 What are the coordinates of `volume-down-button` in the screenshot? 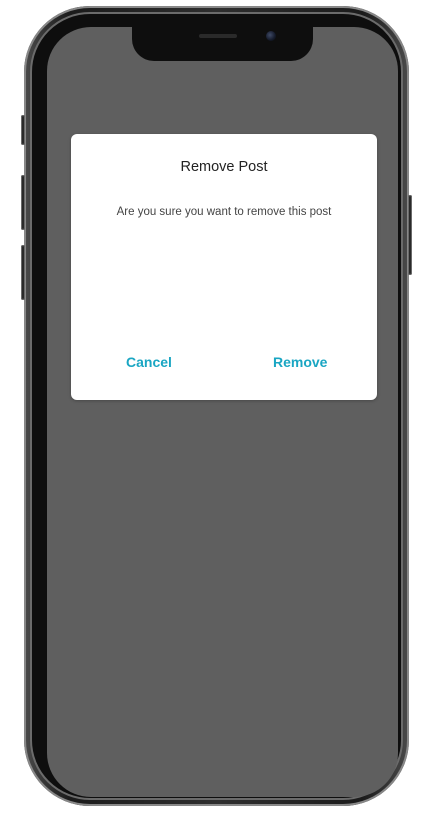 It's located at (23, 272).